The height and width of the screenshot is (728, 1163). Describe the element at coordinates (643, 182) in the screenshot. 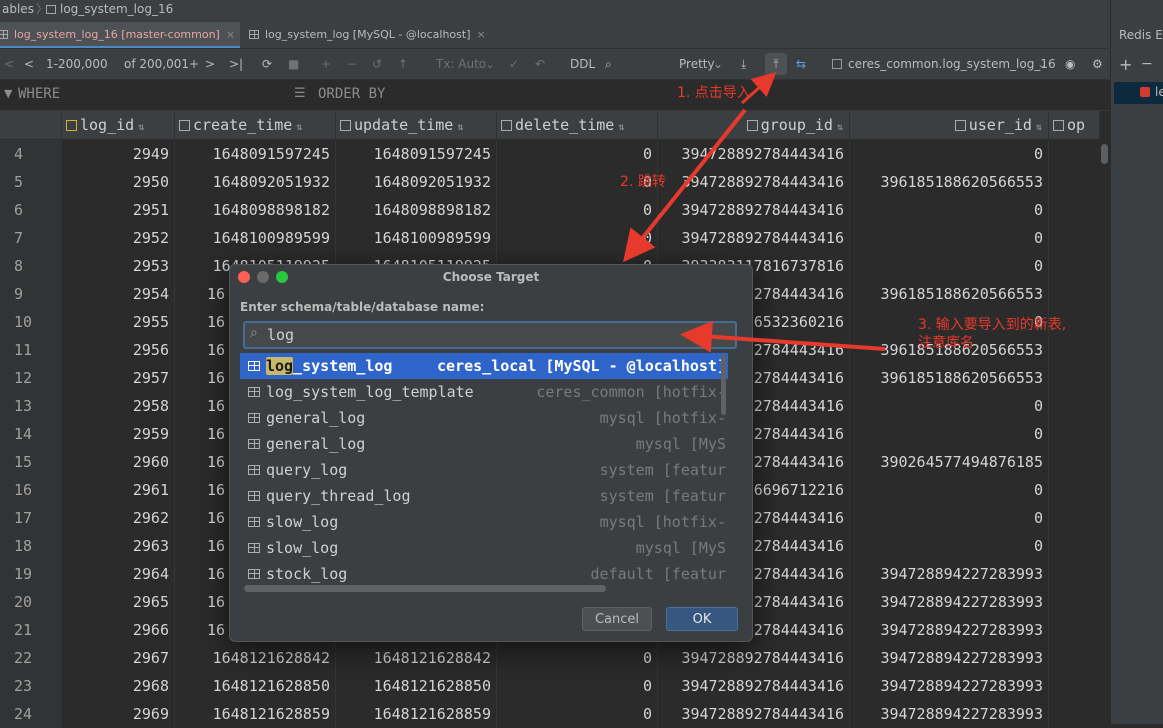

I see `annotation-step2: 2. 跳转` at that location.